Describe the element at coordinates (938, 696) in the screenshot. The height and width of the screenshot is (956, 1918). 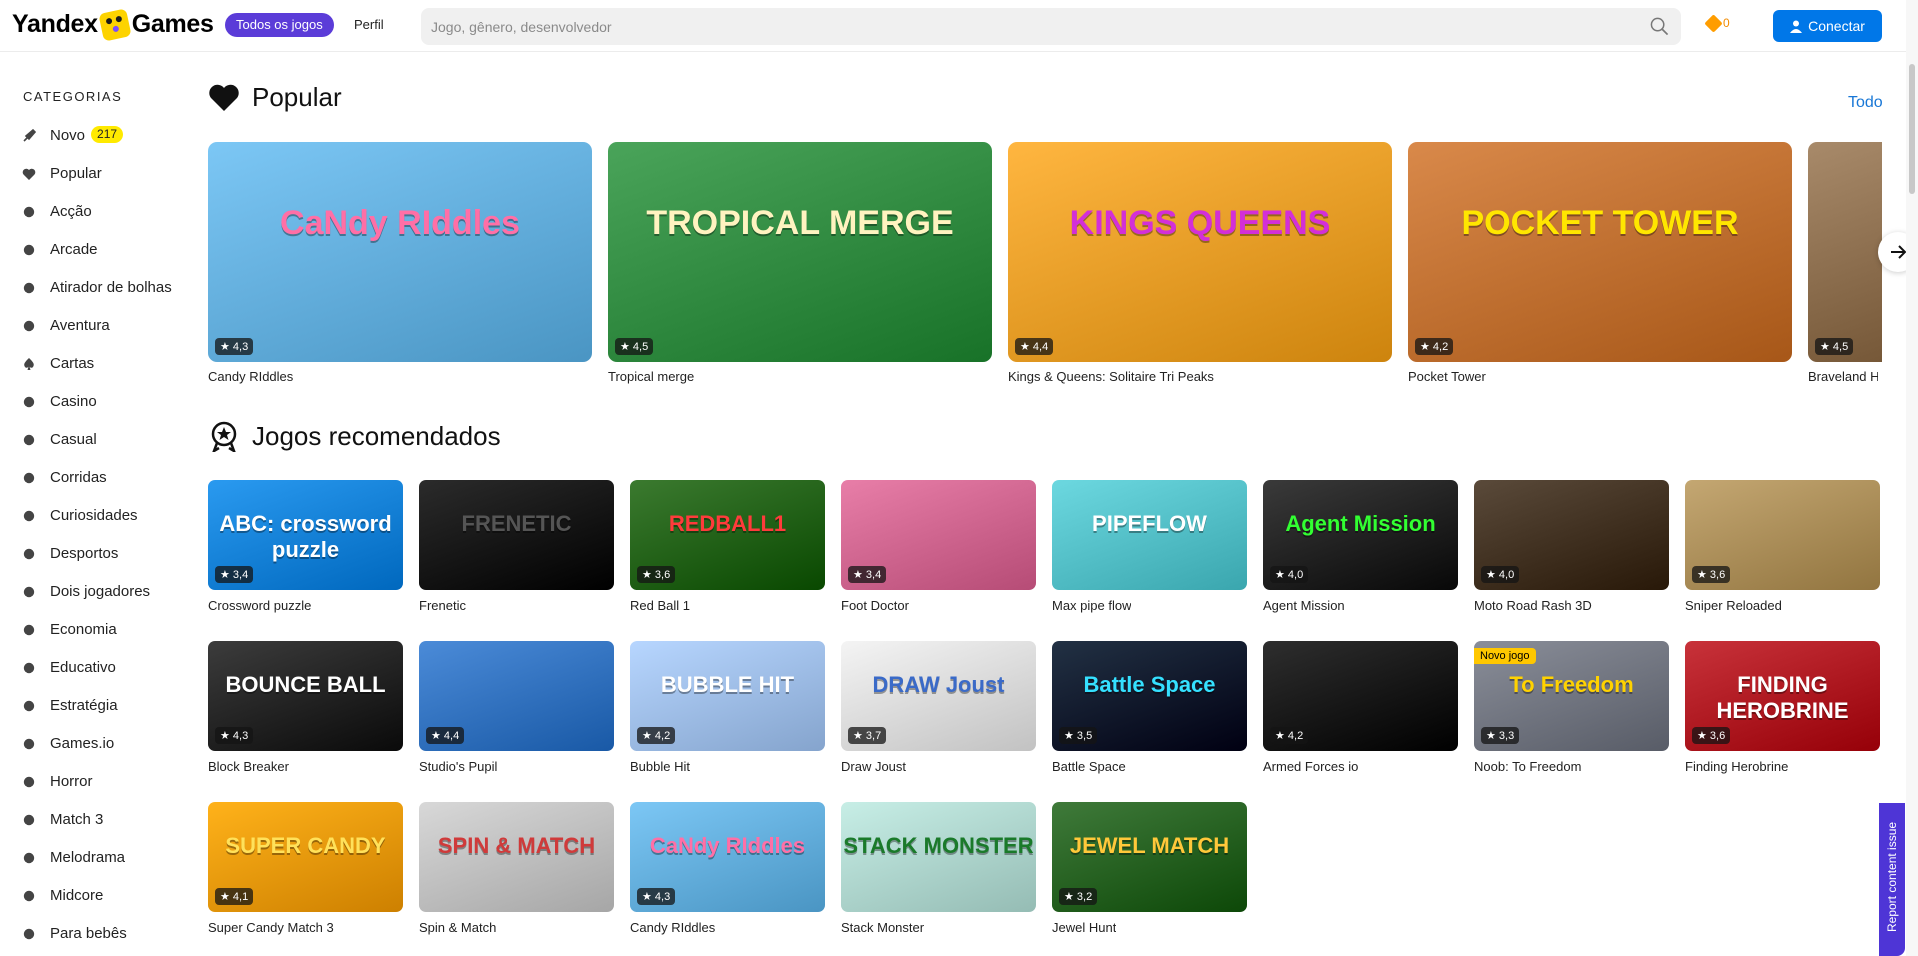
I see `game-card: DRAW Joust ★ 3,7` at that location.